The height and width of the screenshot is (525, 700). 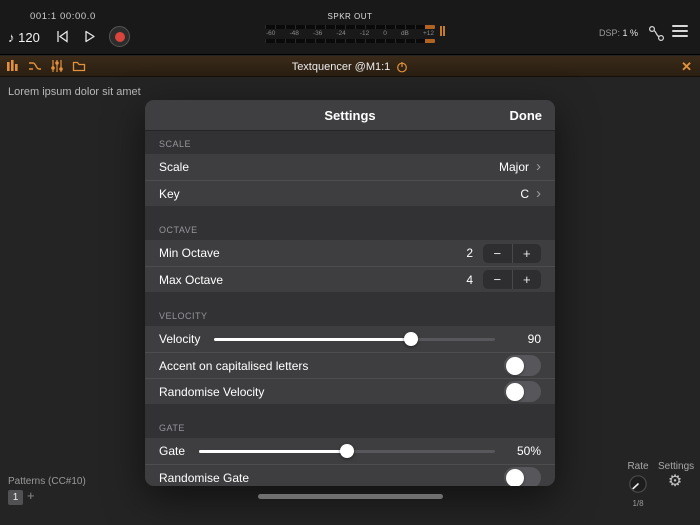 What do you see at coordinates (350, 475) in the screenshot?
I see `randomise-gate-row: Randomise Gate` at bounding box center [350, 475].